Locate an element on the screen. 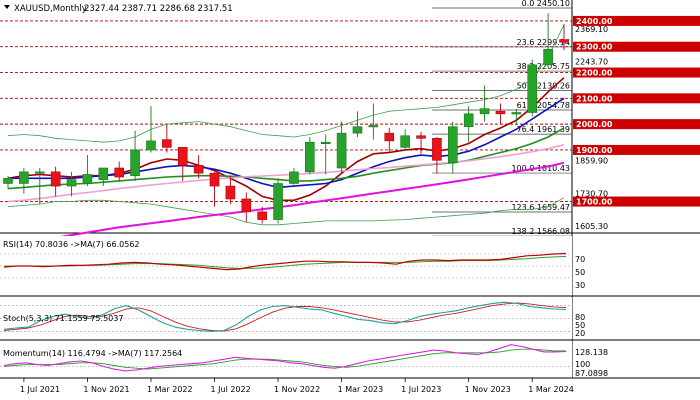  momentum-tick-top: 128.138 is located at coordinates (591, 352).